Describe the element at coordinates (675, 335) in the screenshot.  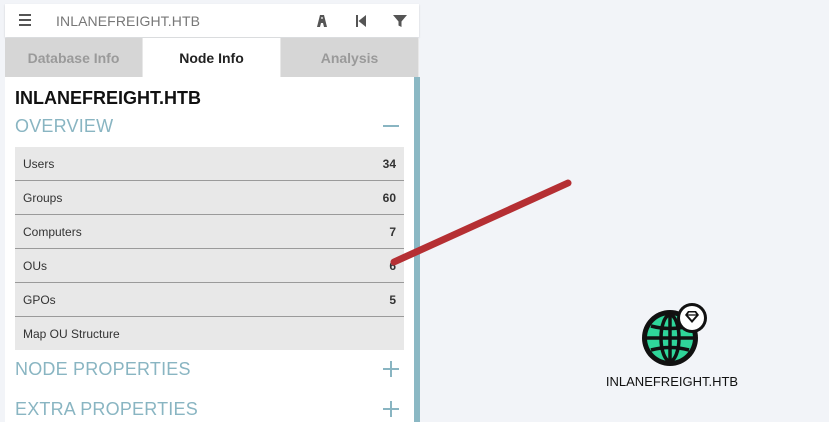
I see `domain-node-icon` at that location.